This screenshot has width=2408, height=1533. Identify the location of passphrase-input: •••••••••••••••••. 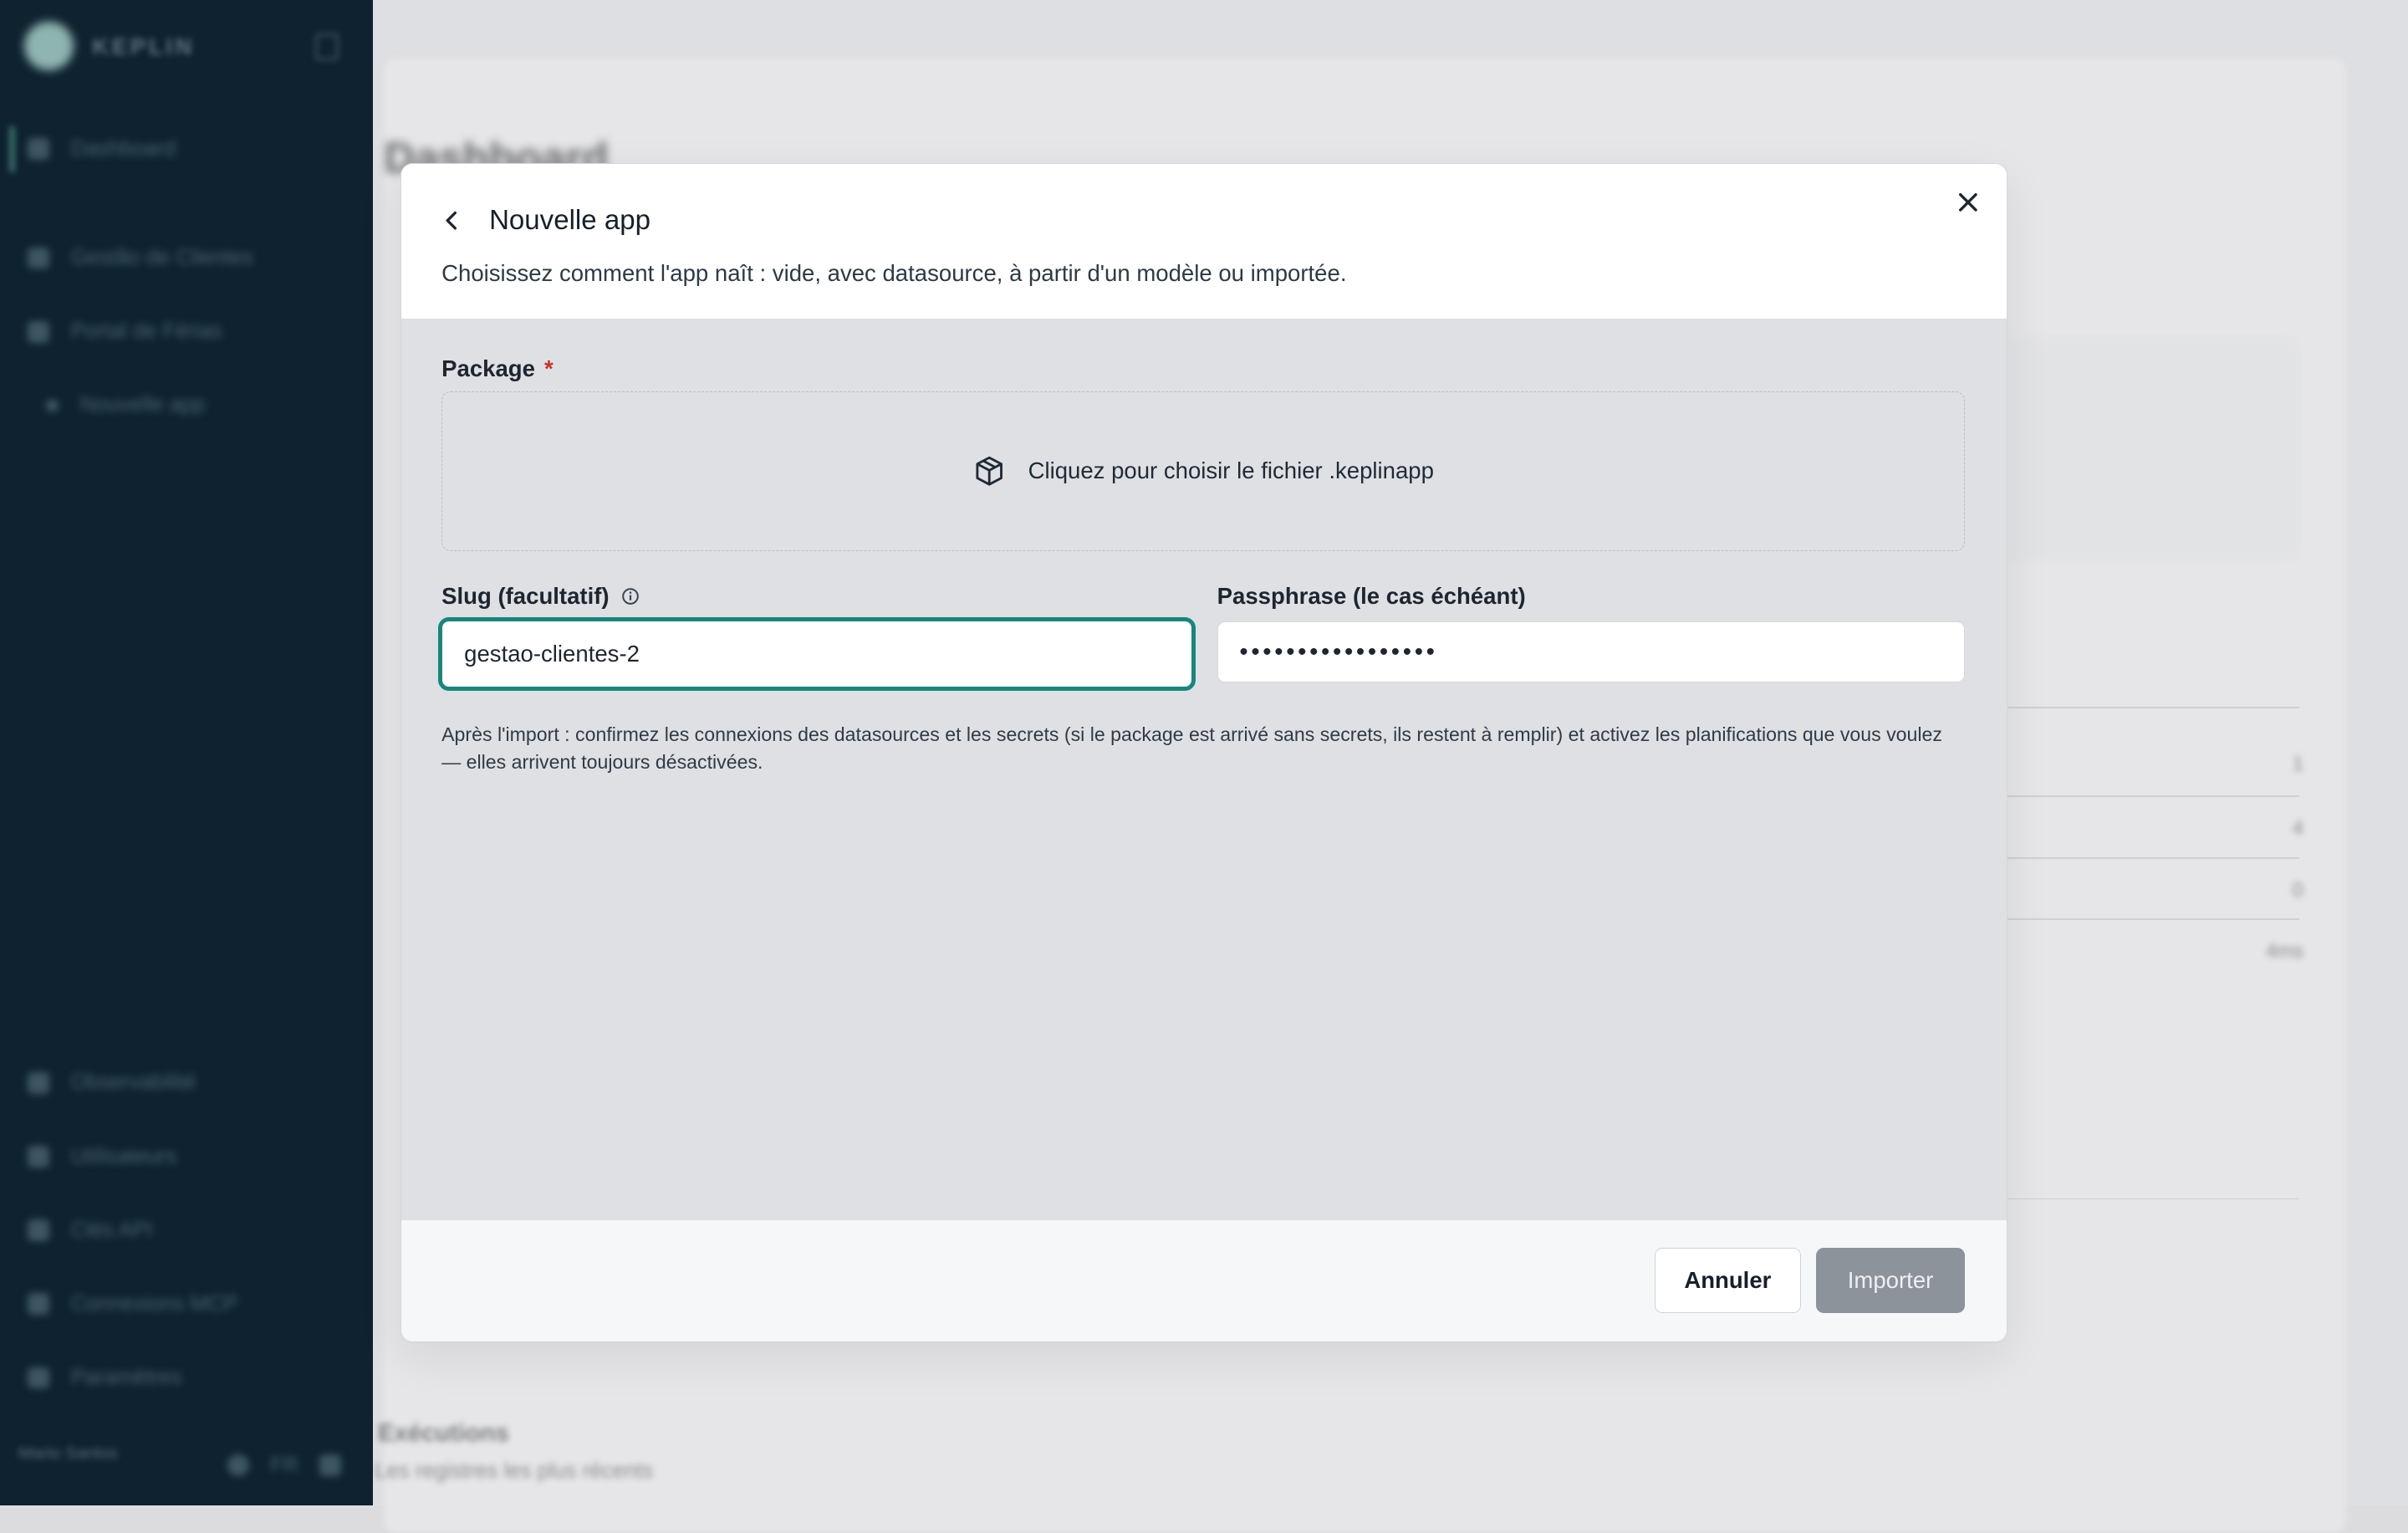
(1592, 652).